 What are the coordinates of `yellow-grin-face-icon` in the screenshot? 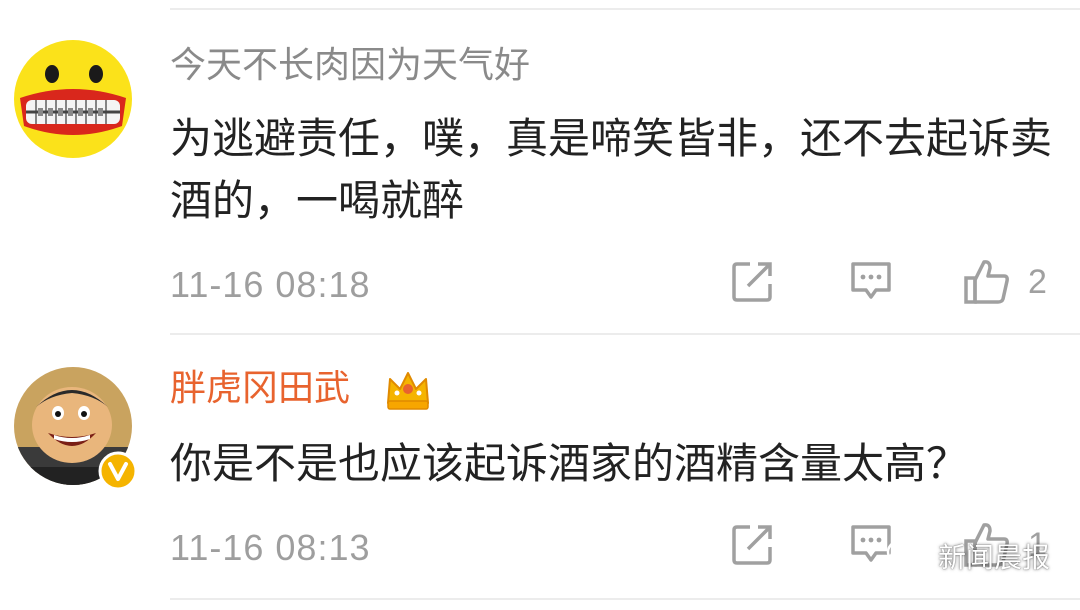 It's located at (73, 99).